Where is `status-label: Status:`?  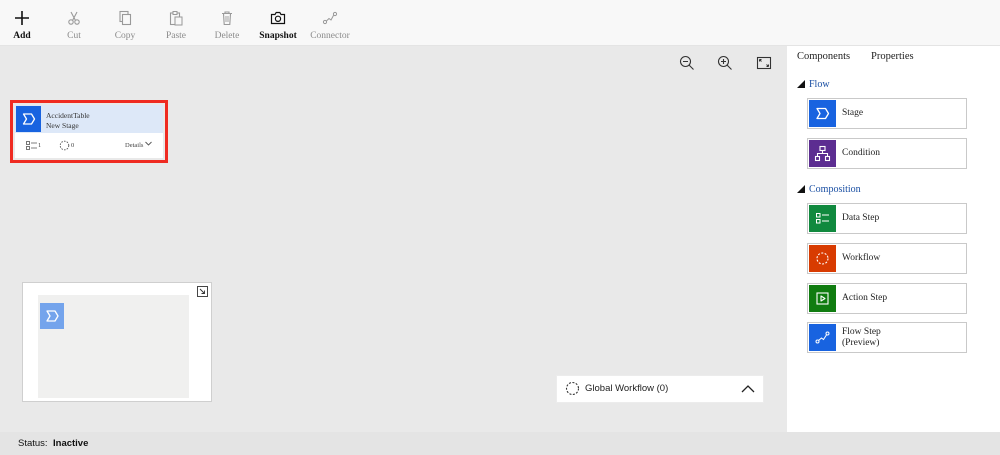
status-label: Status: is located at coordinates (33, 443).